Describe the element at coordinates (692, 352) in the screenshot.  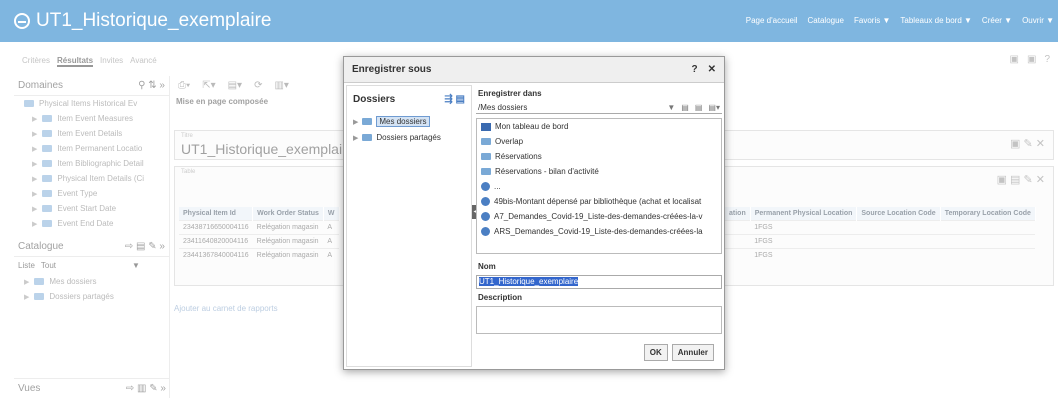
I see `cancel-button: Annuler` at that location.